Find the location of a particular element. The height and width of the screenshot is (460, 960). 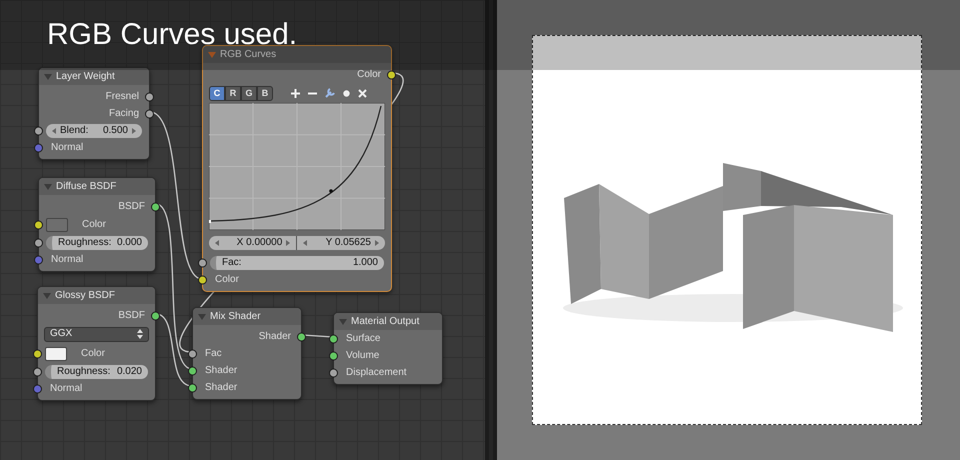

channel-tab: G is located at coordinates (249, 93).